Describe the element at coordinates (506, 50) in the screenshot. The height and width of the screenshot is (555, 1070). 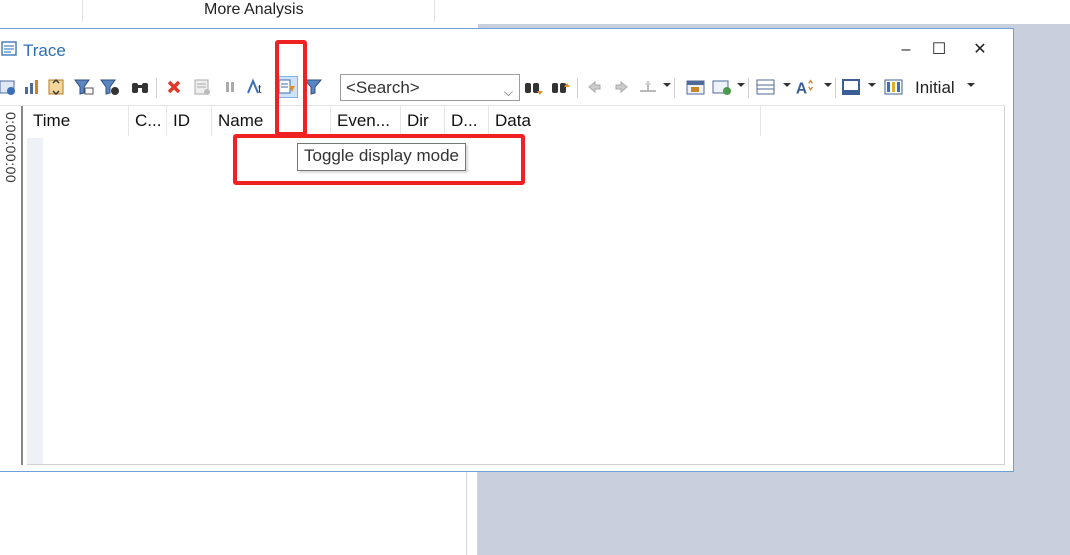
I see `title-bar: Trace – ☐ ✕` at that location.